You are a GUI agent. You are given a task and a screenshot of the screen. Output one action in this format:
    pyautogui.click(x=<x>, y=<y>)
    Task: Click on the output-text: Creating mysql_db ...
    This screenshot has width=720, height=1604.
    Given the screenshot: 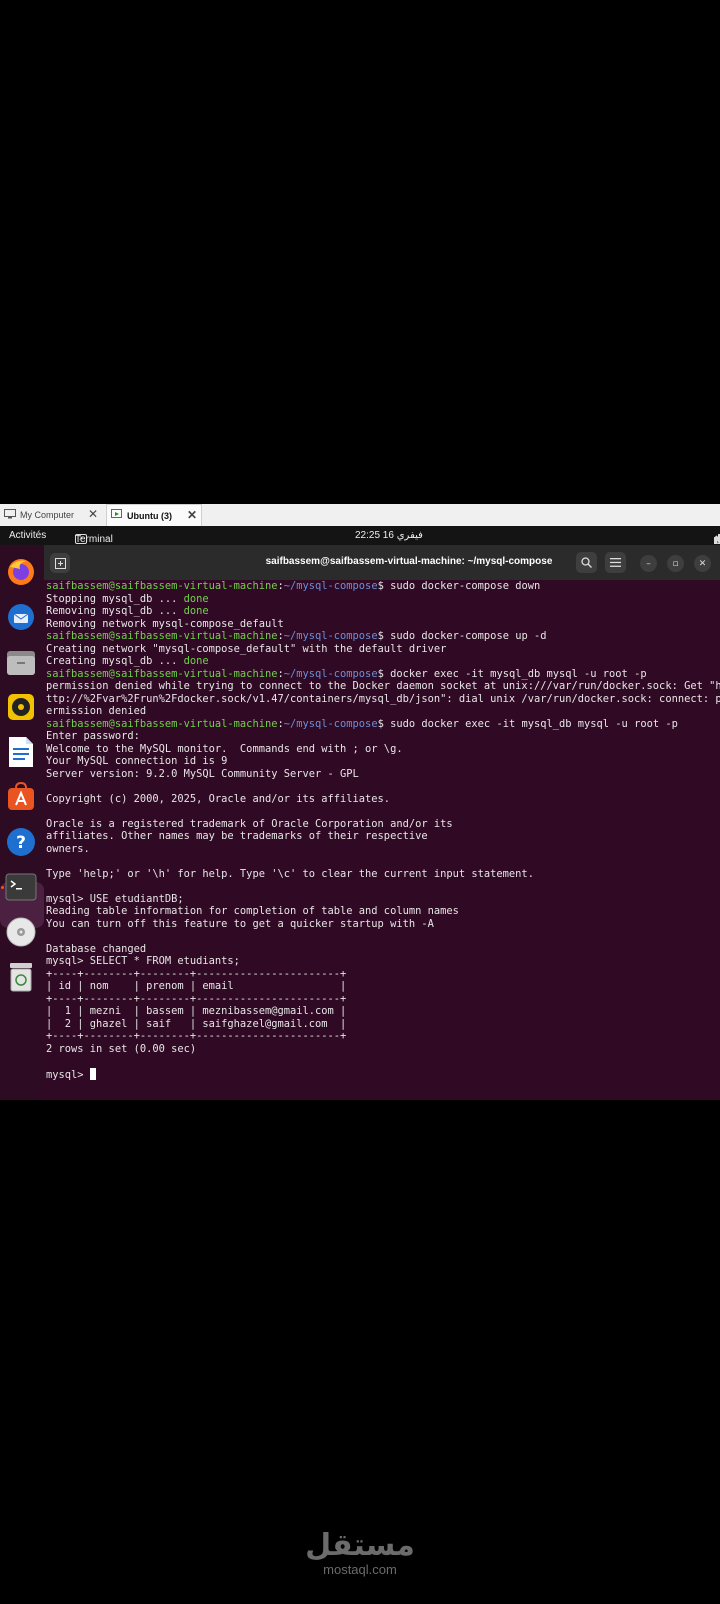 What is the action you would take?
    pyautogui.click(x=115, y=661)
    